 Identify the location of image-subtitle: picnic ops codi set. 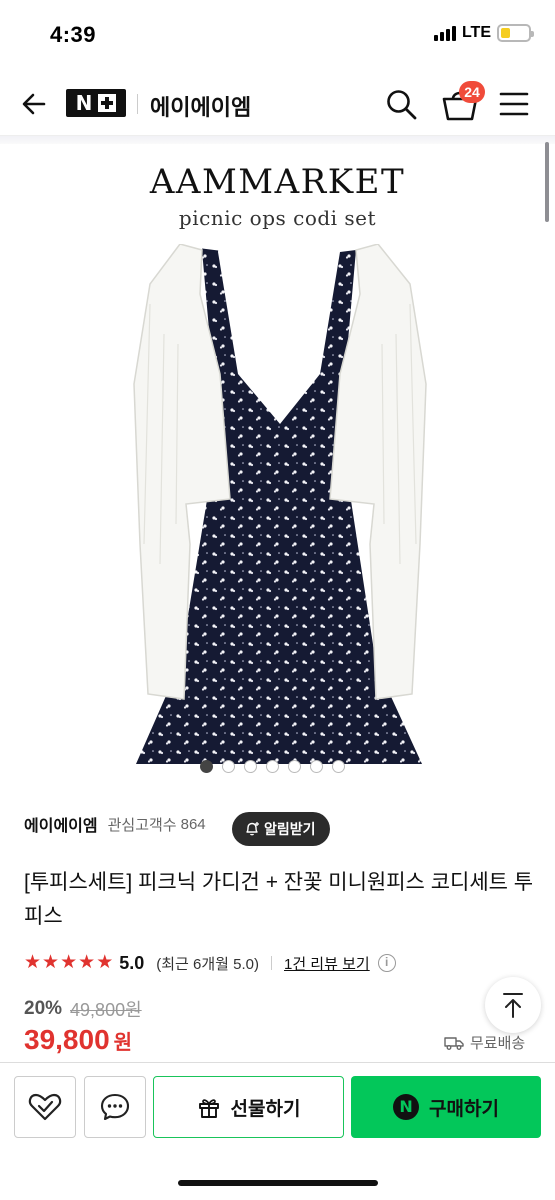
(277, 218).